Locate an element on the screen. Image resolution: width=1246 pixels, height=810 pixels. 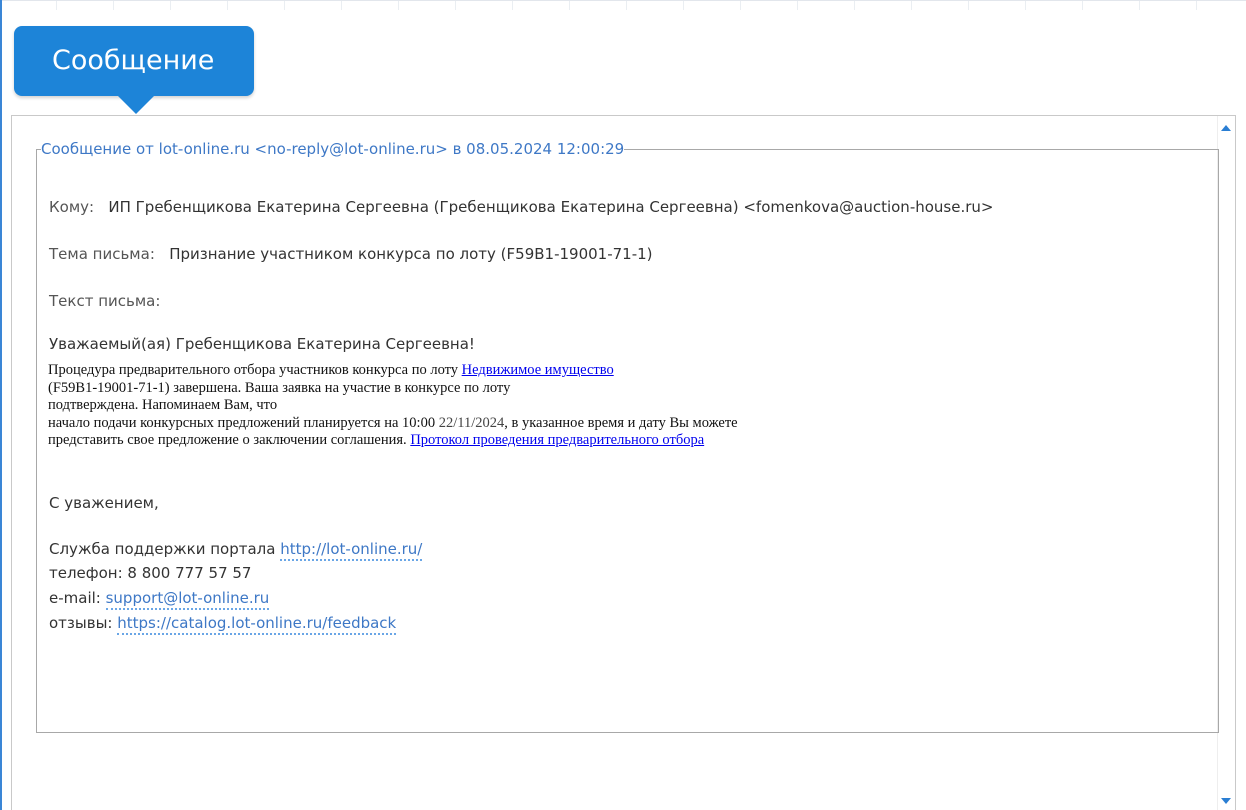
recipient-label: Кому: is located at coordinates (72, 207).